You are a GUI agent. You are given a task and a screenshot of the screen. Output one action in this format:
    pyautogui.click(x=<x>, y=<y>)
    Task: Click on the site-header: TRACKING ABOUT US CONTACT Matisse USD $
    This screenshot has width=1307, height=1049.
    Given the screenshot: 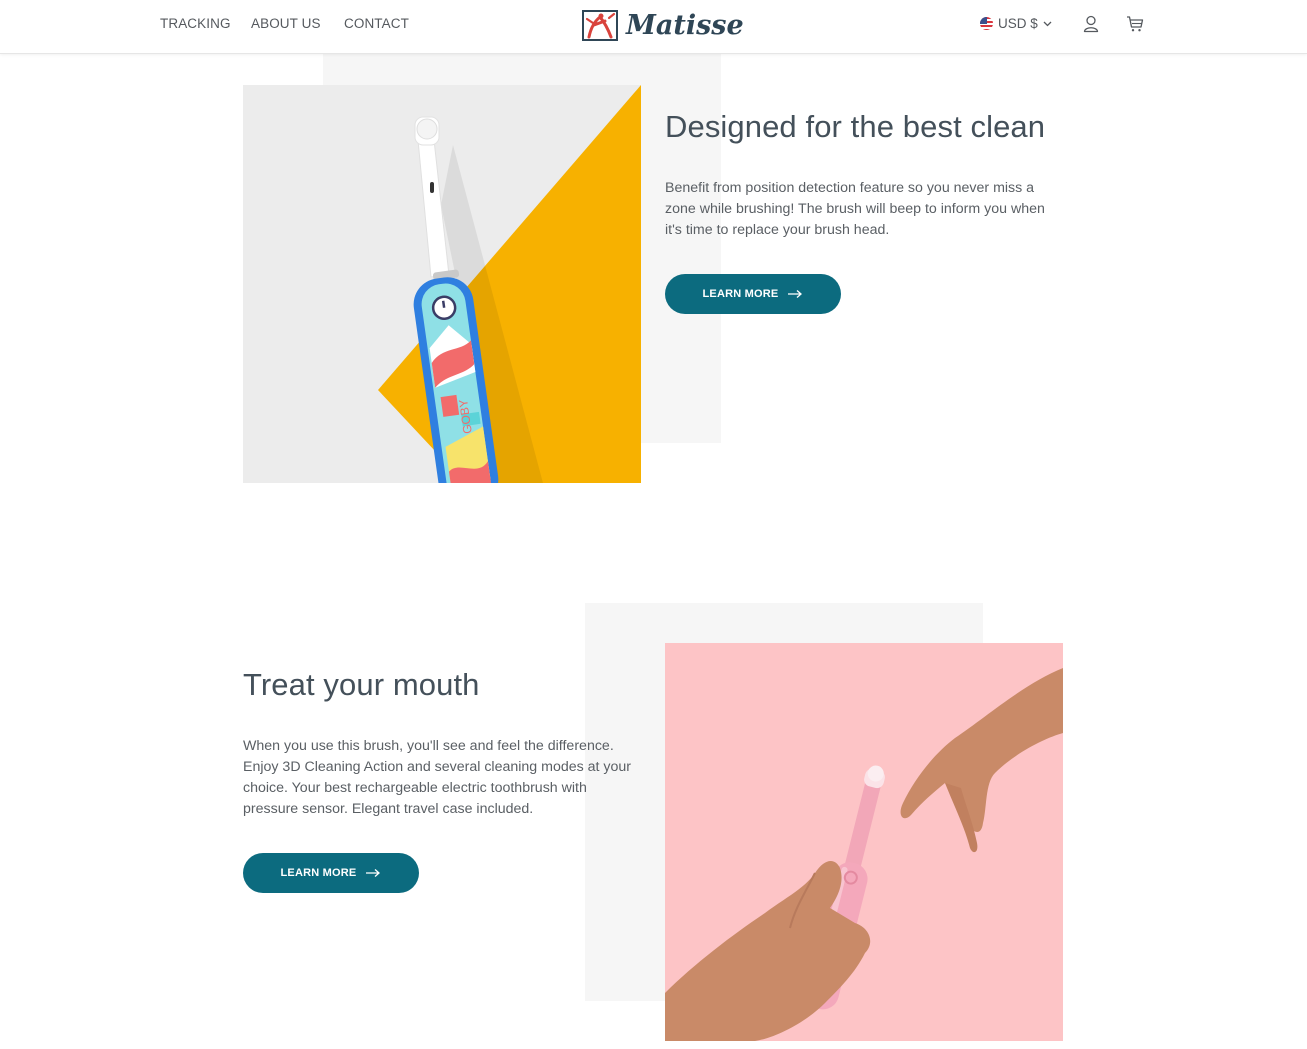 What is the action you would take?
    pyautogui.click(x=653, y=27)
    